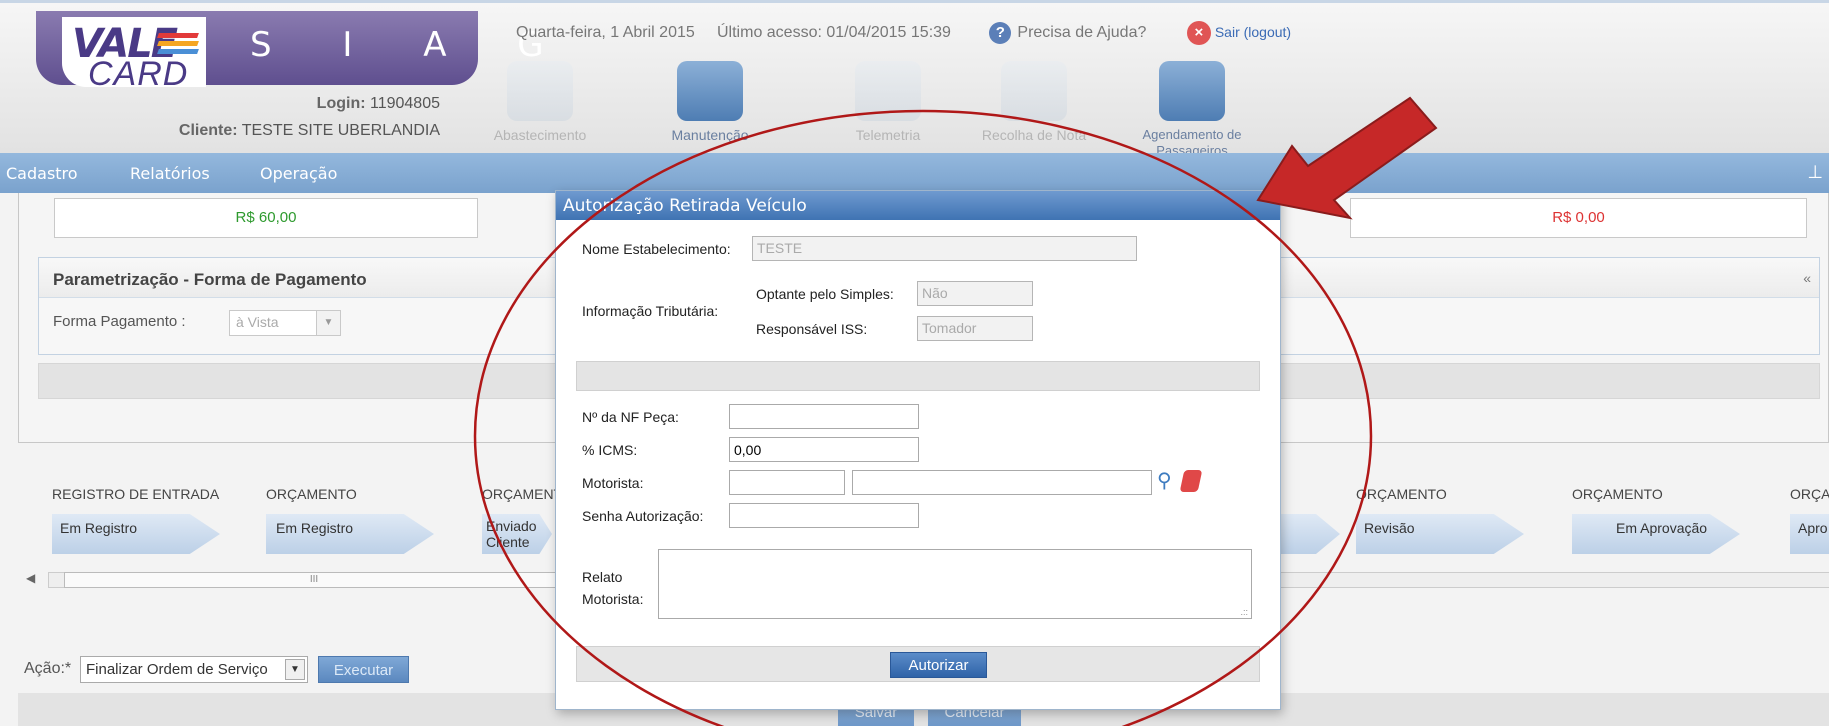  I want to click on value-total-left: R$ 60,00, so click(266, 218).